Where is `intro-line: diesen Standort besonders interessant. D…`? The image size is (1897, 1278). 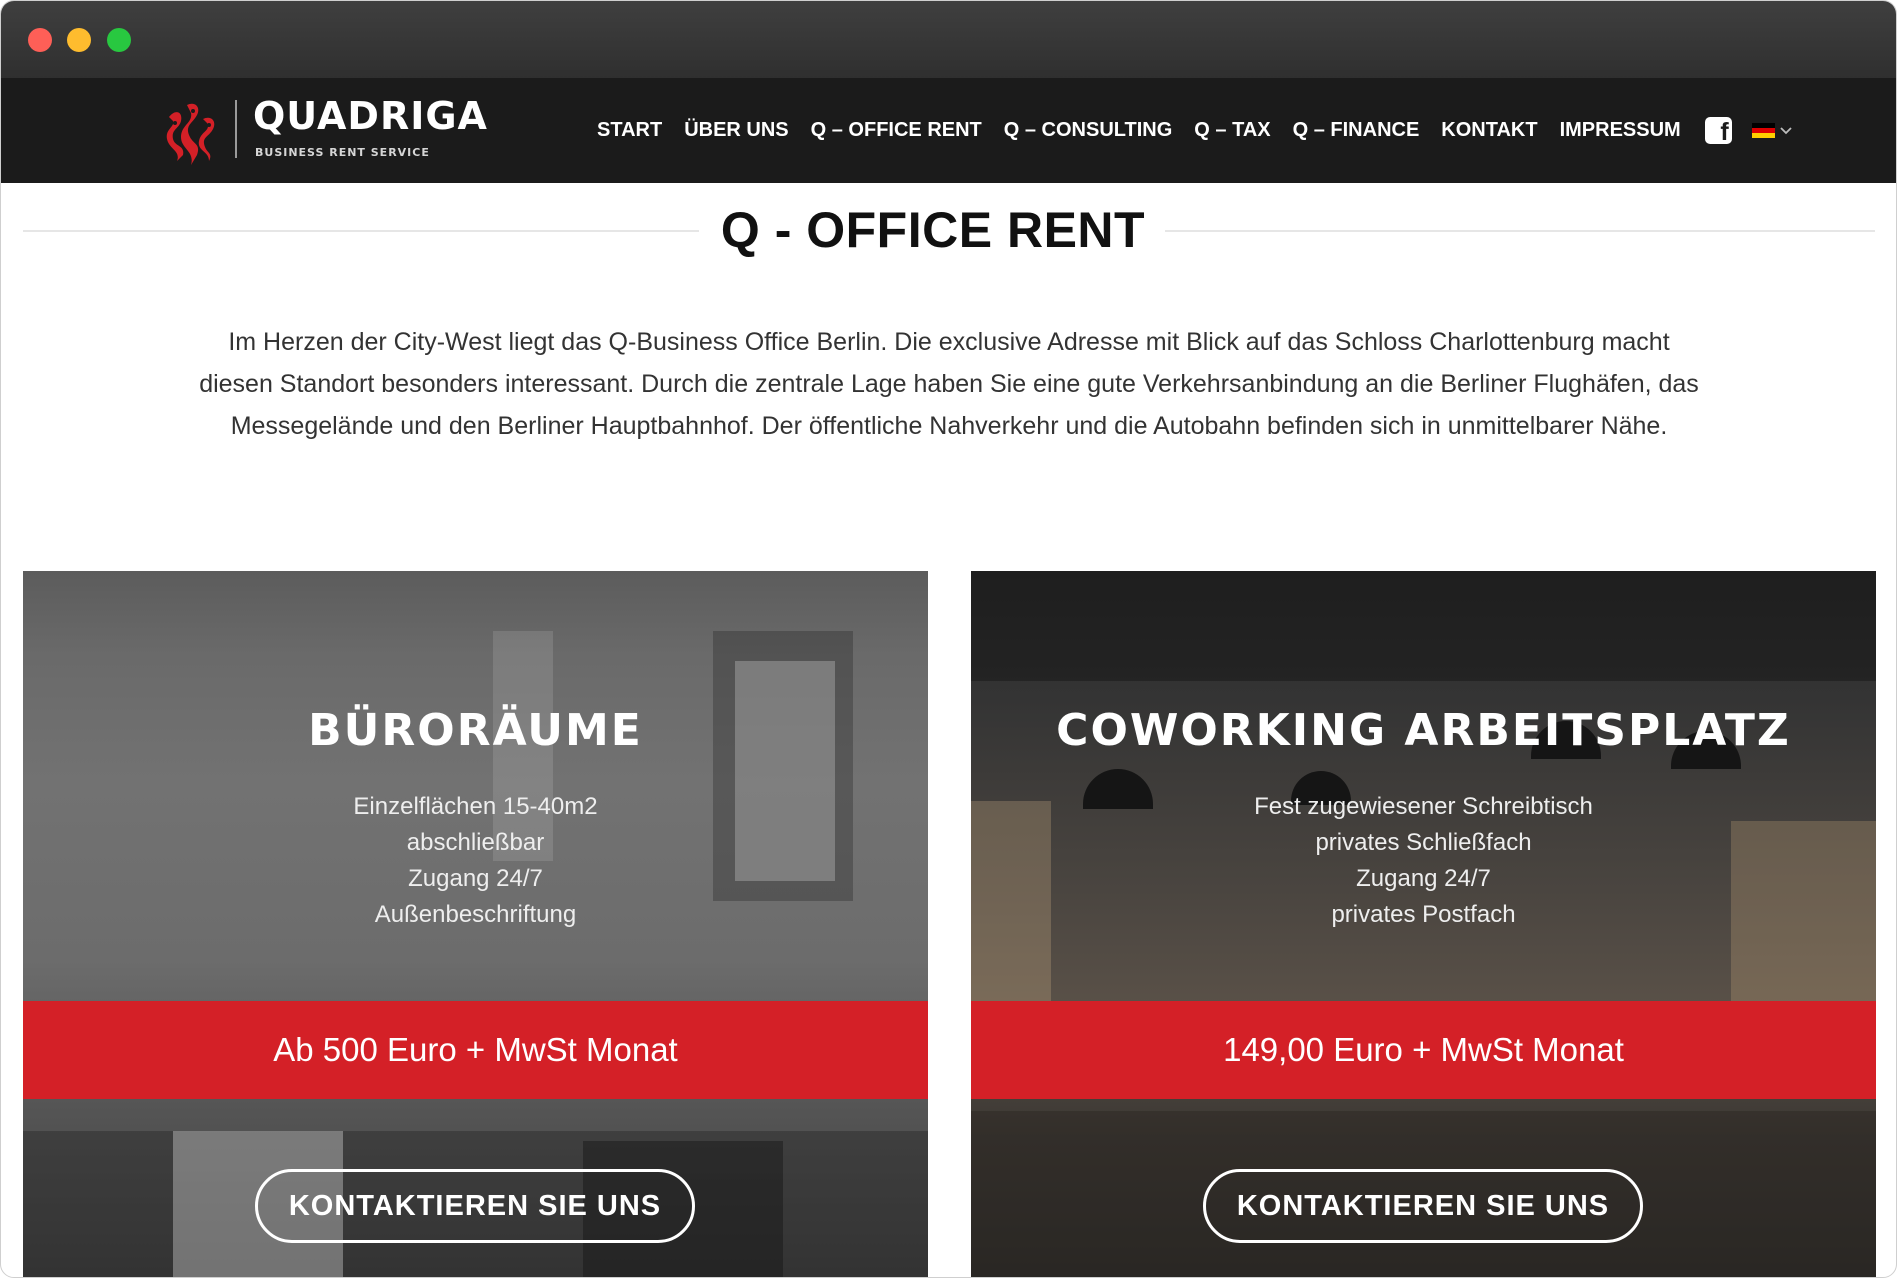 intro-line: diesen Standort besonders interessant. D… is located at coordinates (949, 384).